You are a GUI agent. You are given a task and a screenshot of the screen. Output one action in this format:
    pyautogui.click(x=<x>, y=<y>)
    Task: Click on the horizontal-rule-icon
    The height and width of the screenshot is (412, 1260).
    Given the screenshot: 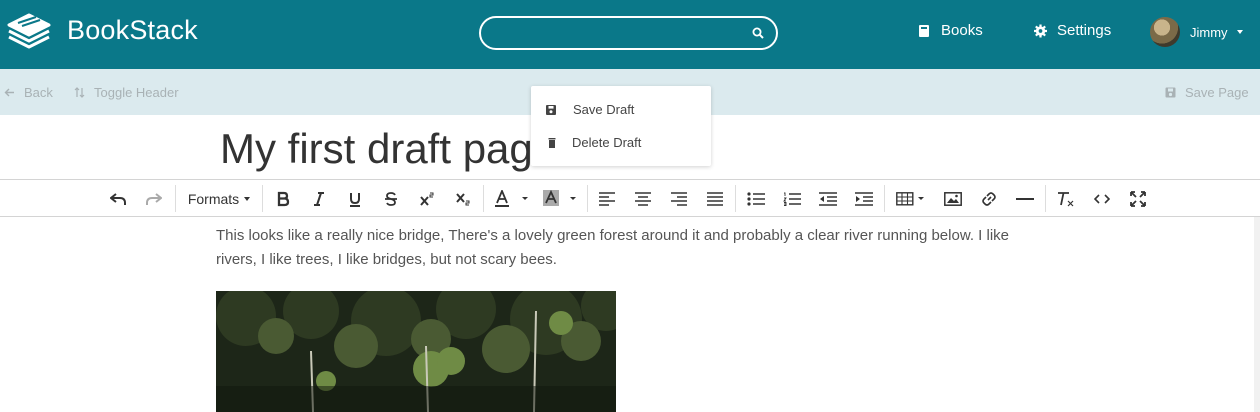 What is the action you would take?
    pyautogui.click(x=1025, y=199)
    